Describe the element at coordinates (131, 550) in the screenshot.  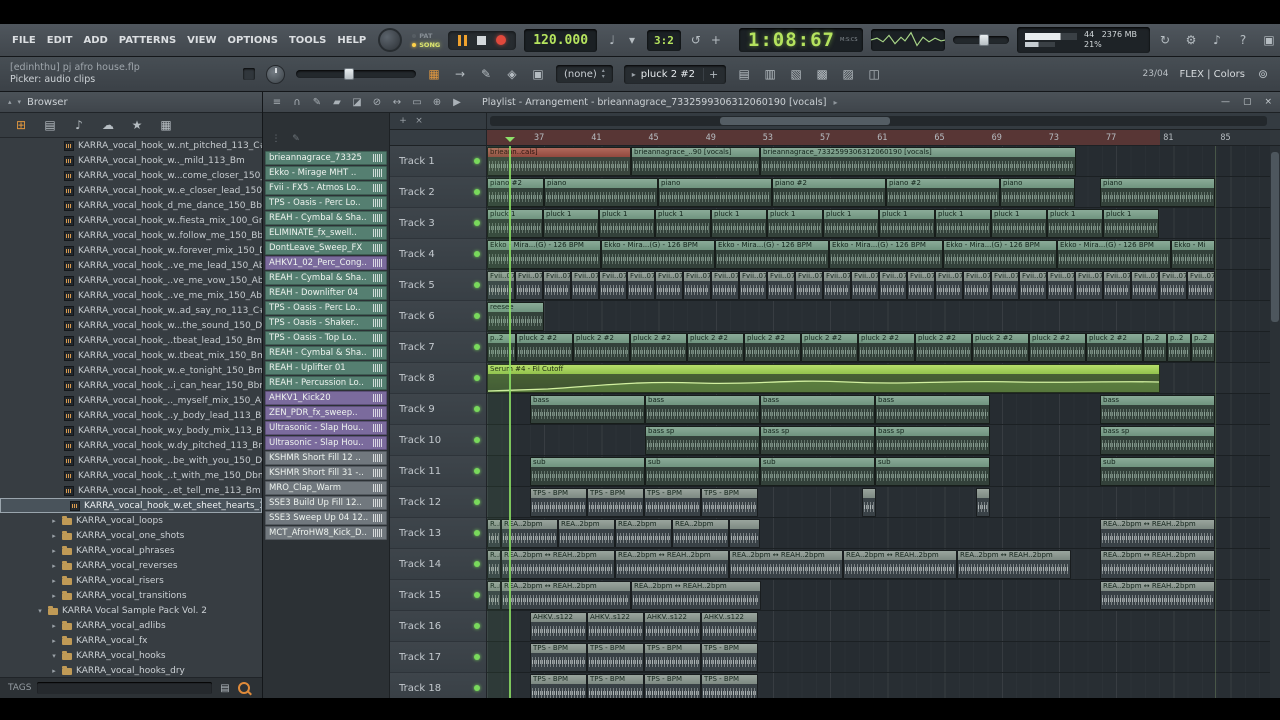
I see `browser-folder: ▸ KARRA_vocal_phrases` at that location.